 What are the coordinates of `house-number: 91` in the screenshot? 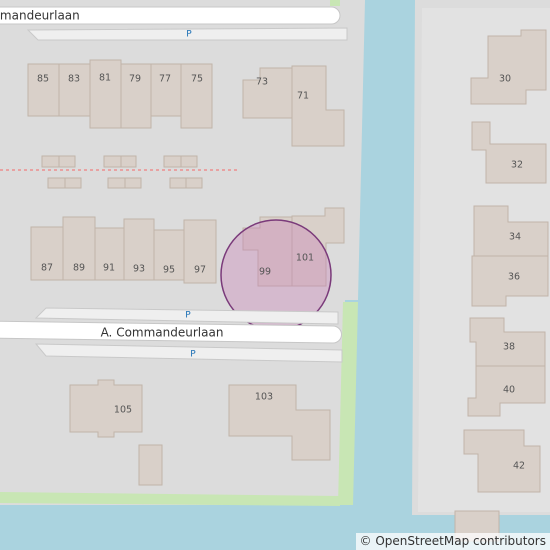 It's located at (109, 268).